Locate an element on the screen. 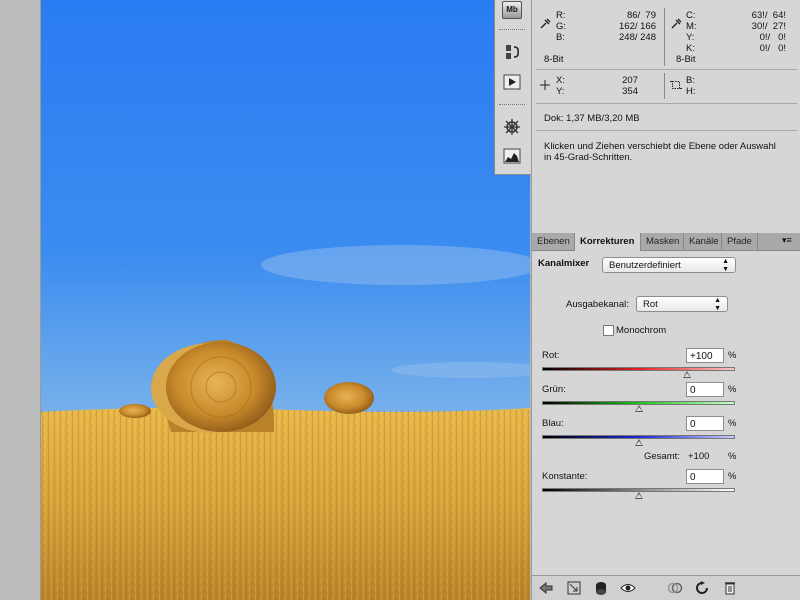 The image size is (800, 600). back-arrow-icon is located at coordinates (546, 588).